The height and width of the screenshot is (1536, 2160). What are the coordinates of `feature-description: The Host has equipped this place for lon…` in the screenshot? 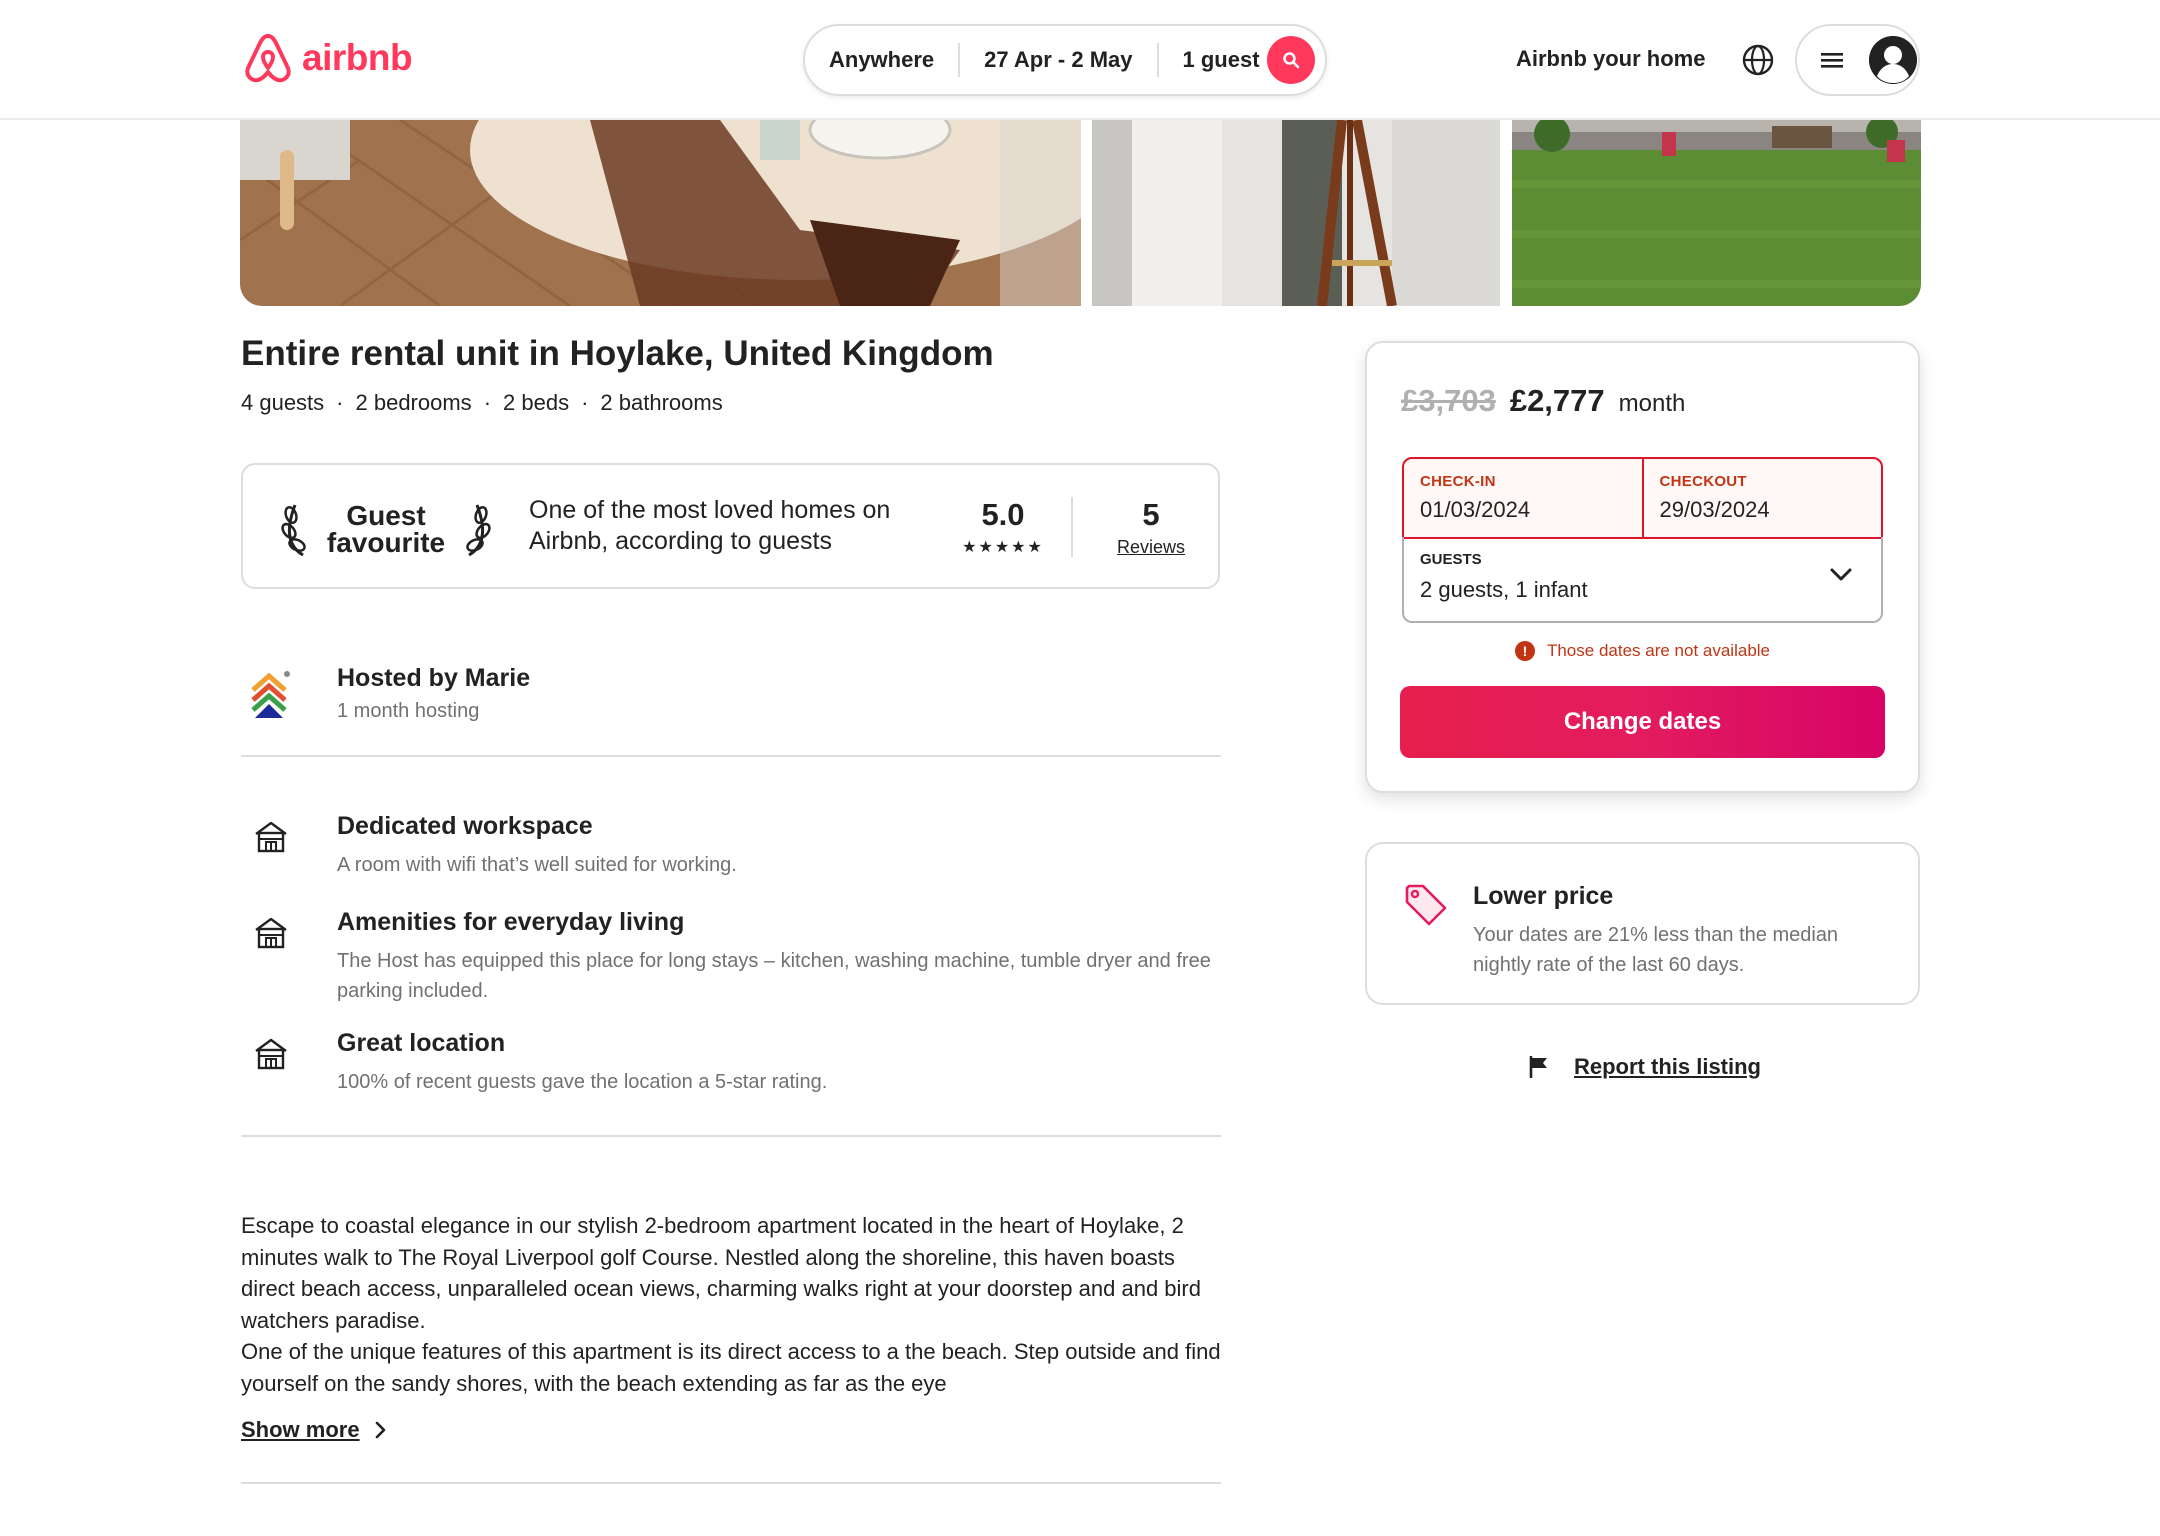 It's located at (774, 976).